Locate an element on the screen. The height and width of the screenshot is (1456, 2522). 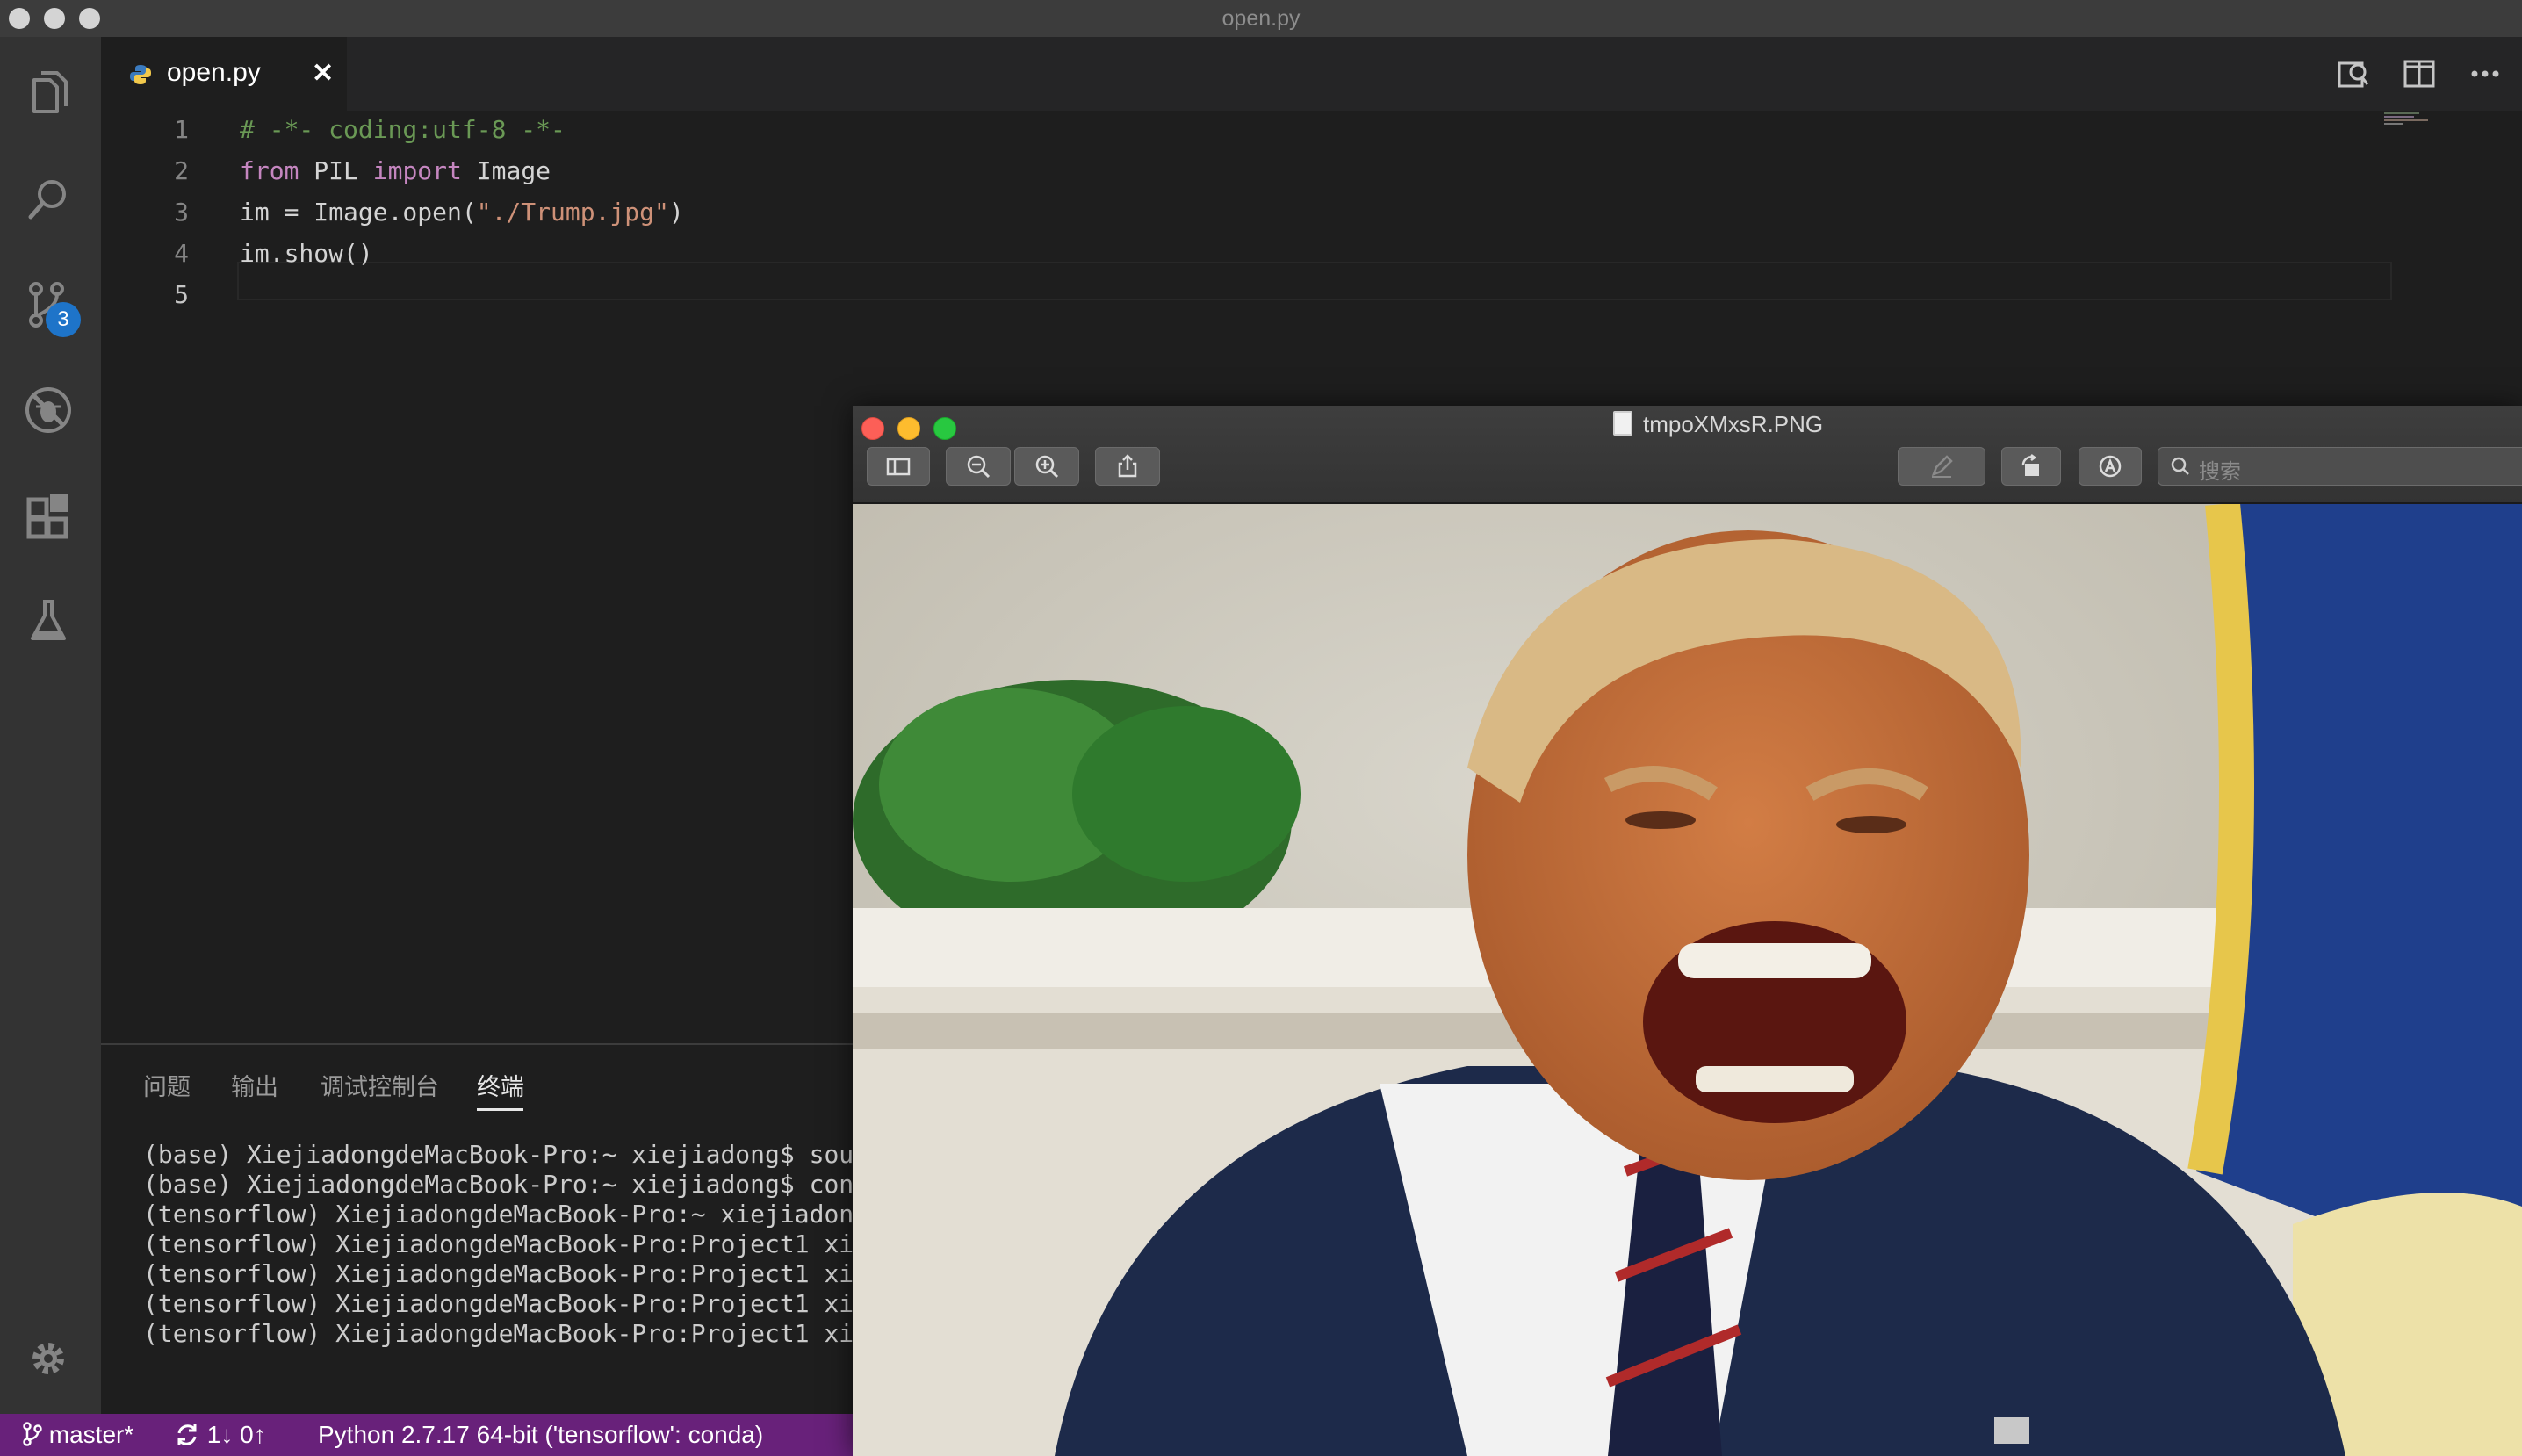
code-line: 1 # -*- coding:utf-8 -*- is located at coordinates (1242, 129).